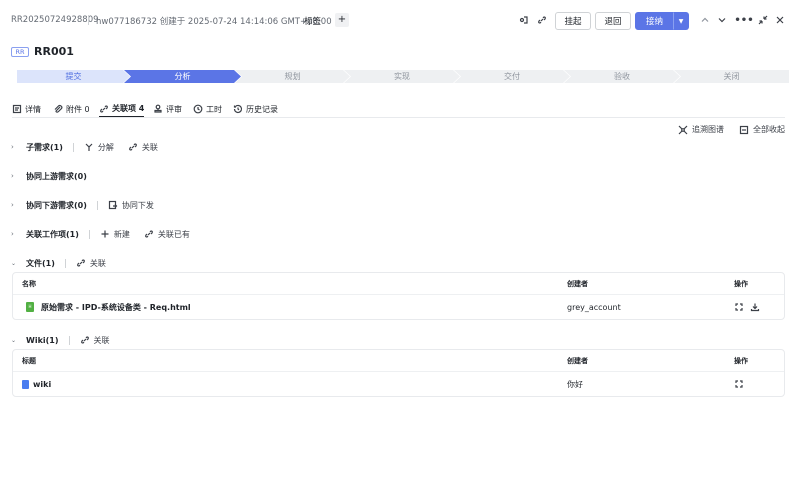 The image size is (800, 500). I want to click on step-label: 关闭, so click(731, 76).